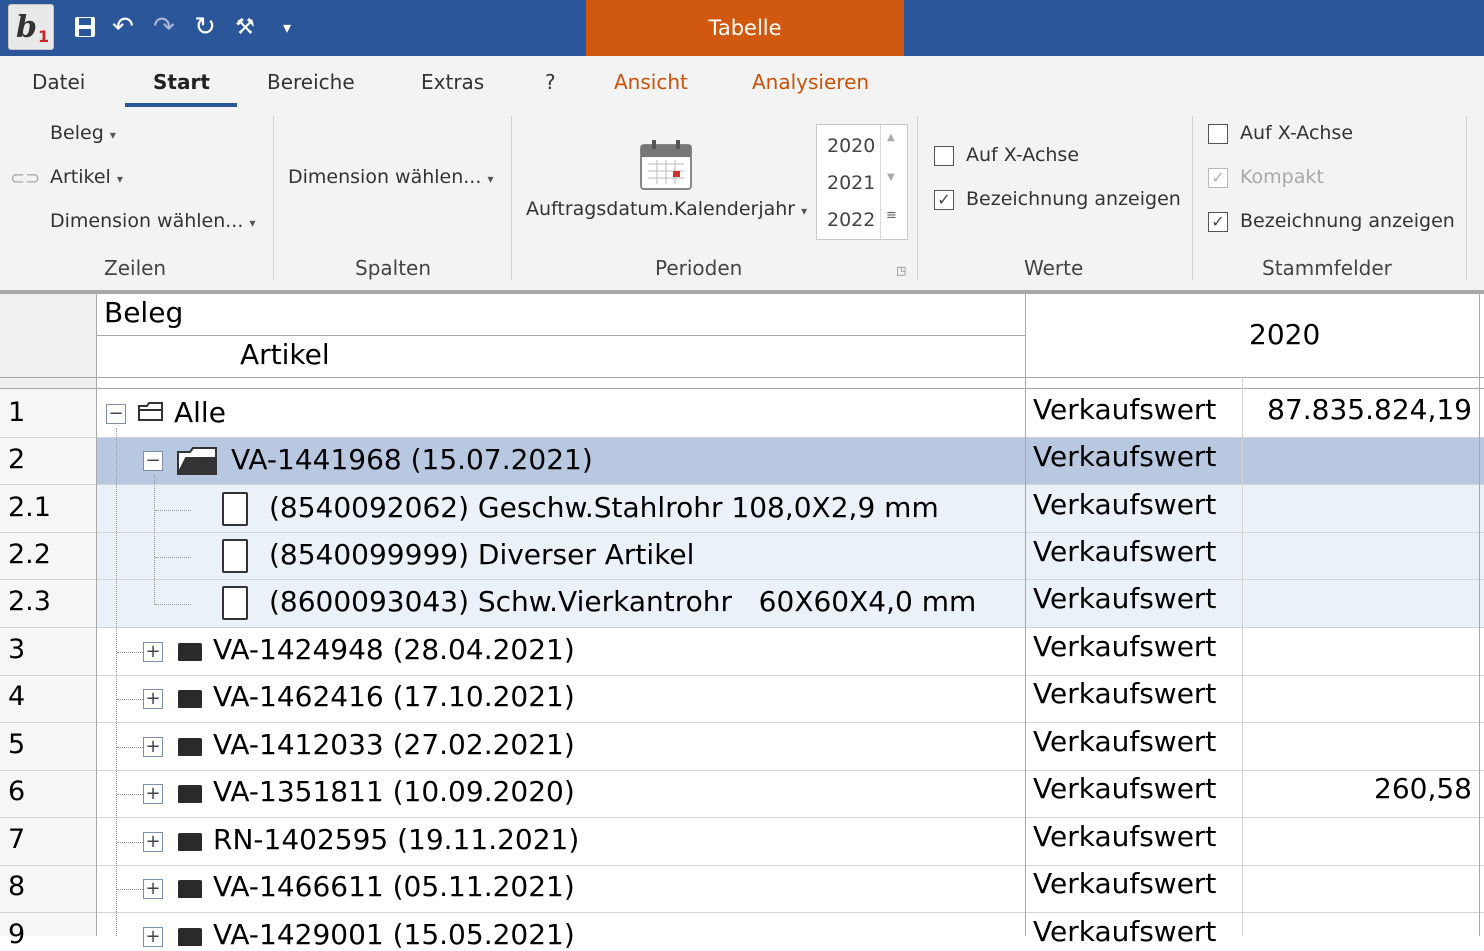 This screenshot has height=951, width=1484. Describe the element at coordinates (48, 341) in the screenshot. I see `grid-corner-cell` at that location.